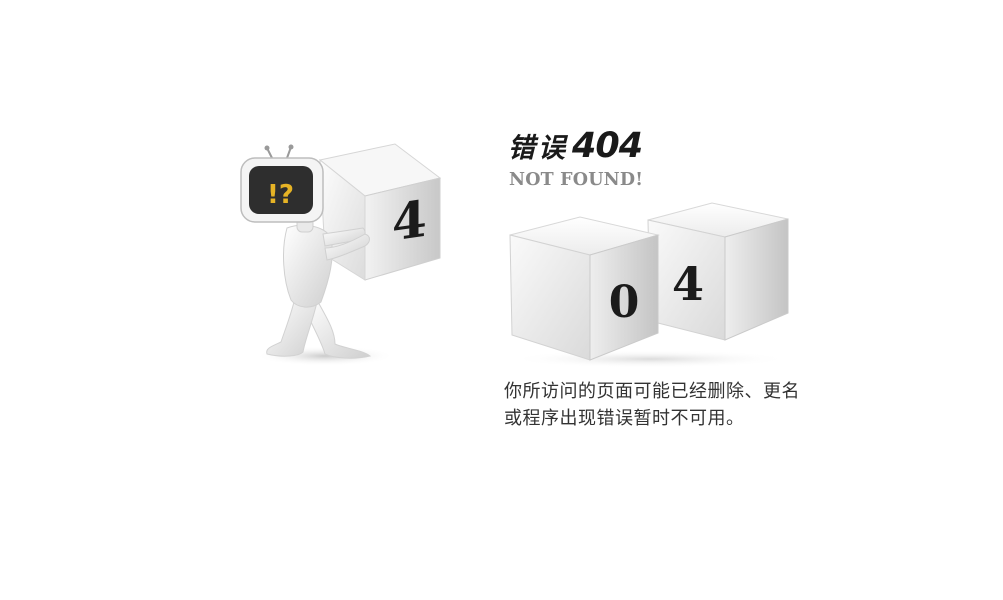 This screenshot has height=600, width=1003. Describe the element at coordinates (576, 180) in the screenshot. I see `not-found-subtitle: NOT FOUND!` at that location.